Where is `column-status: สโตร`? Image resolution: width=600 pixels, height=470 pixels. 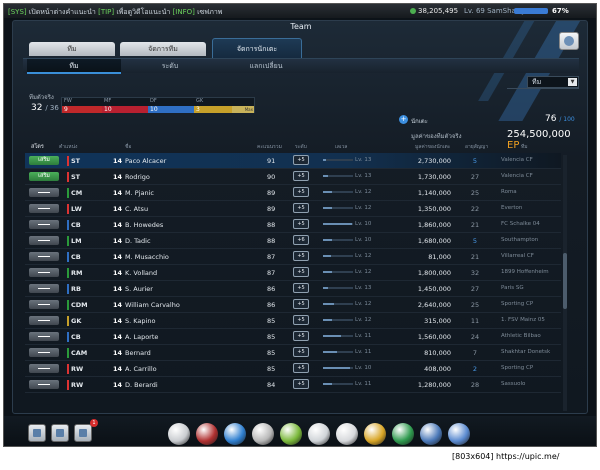
column-status: สโตร is located at coordinates (37, 147).